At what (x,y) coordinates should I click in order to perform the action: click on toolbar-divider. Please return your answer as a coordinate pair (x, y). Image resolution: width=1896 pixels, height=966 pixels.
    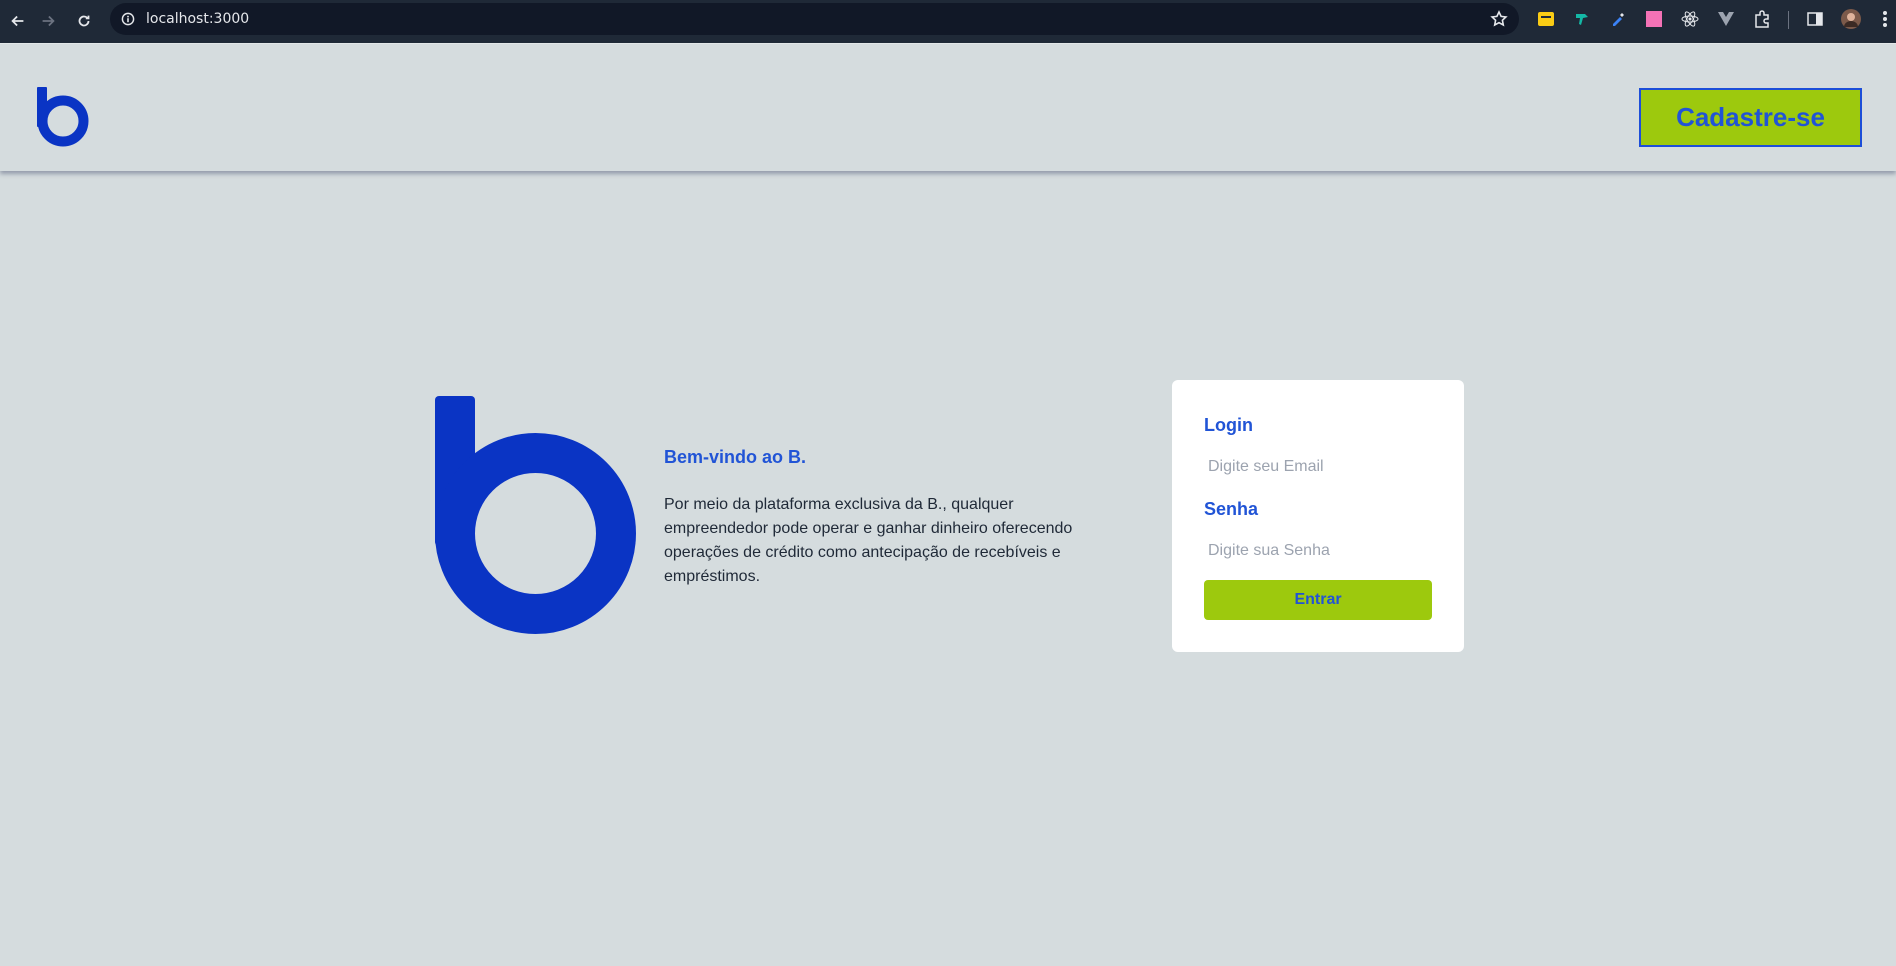
    Looking at the image, I should click on (1788, 20).